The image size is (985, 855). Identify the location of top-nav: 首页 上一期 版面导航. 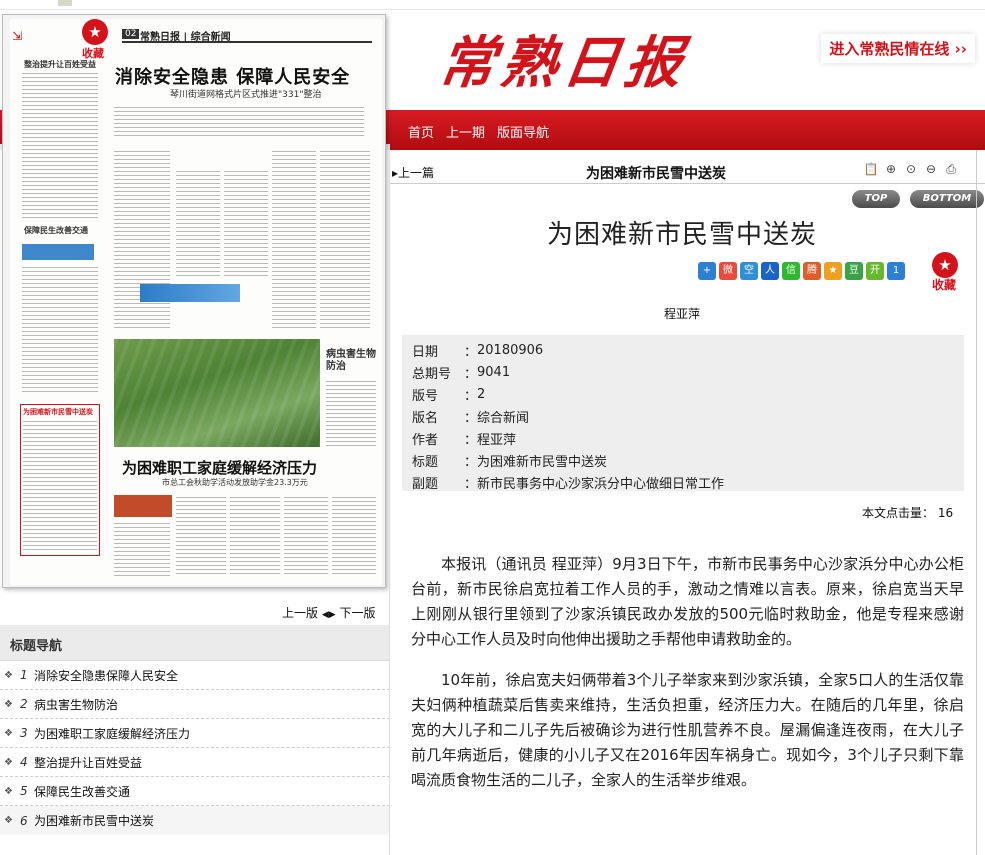
(478, 131).